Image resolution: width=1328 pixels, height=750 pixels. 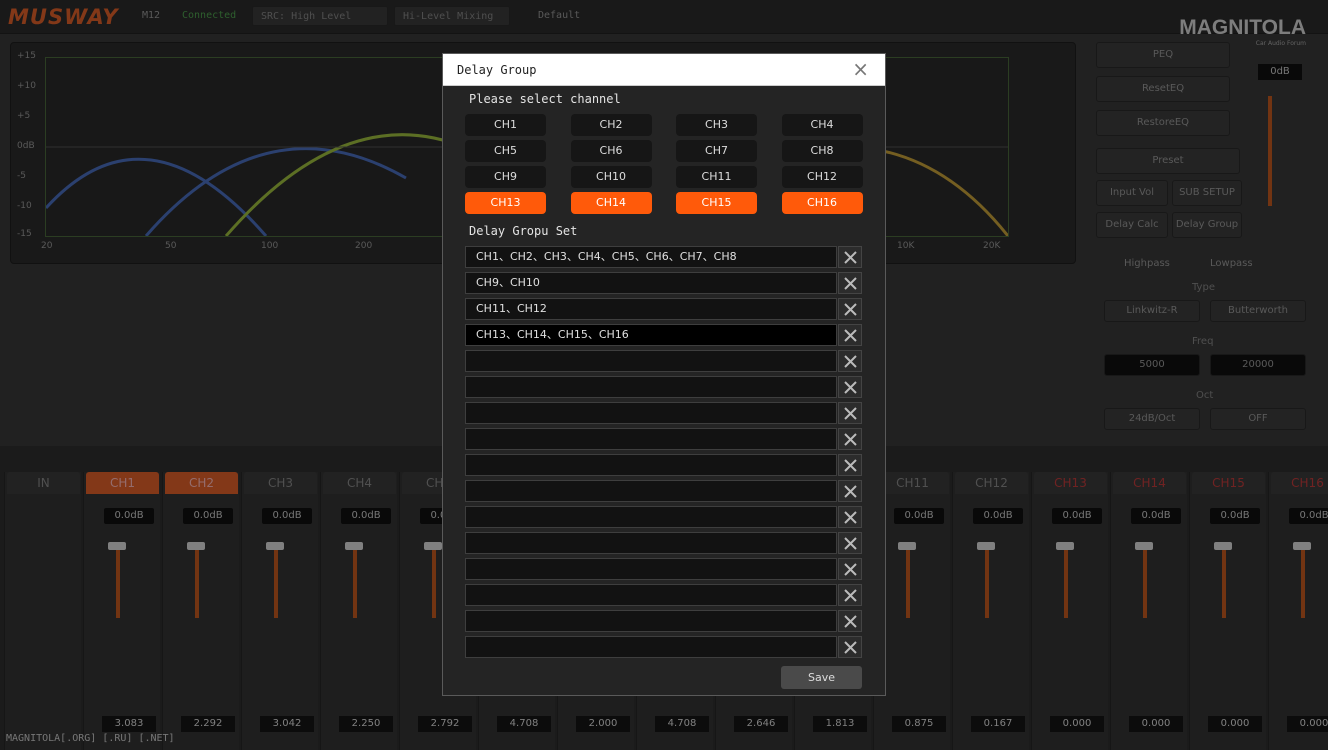 I want to click on channel-button-ch13: CH13, so click(x=505, y=203).